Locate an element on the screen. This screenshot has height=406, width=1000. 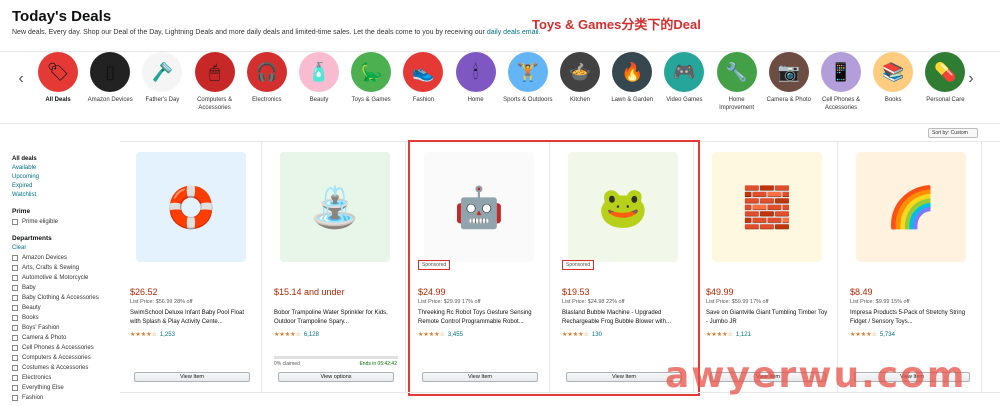
star-rating: ★★★★☆ 3,455 is located at coordinates (440, 334).